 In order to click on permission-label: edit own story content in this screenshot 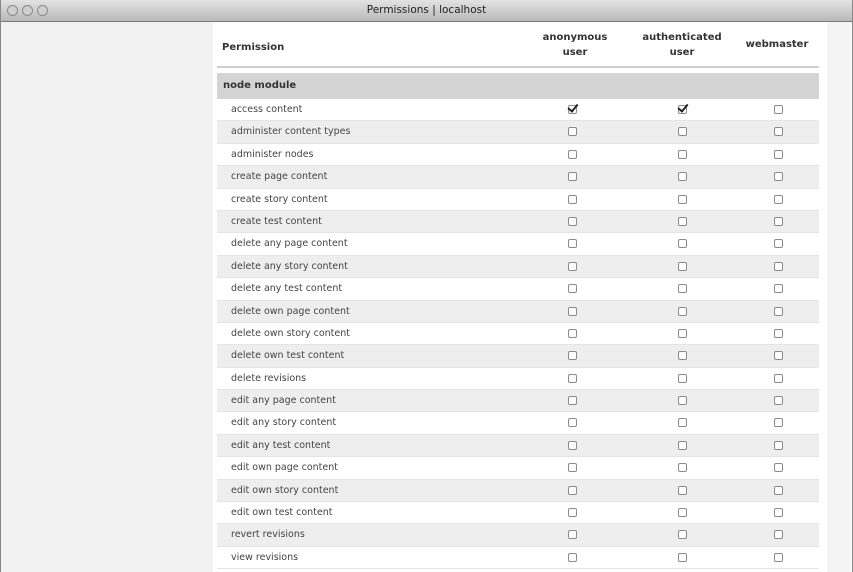, I will do `click(285, 490)`.